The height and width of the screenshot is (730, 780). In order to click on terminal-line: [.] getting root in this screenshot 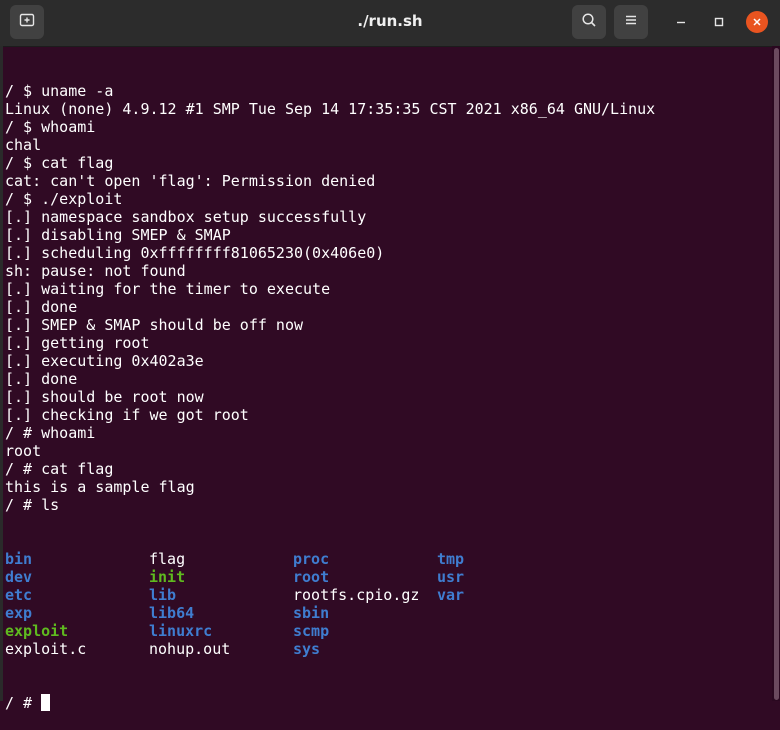, I will do `click(77, 343)`.